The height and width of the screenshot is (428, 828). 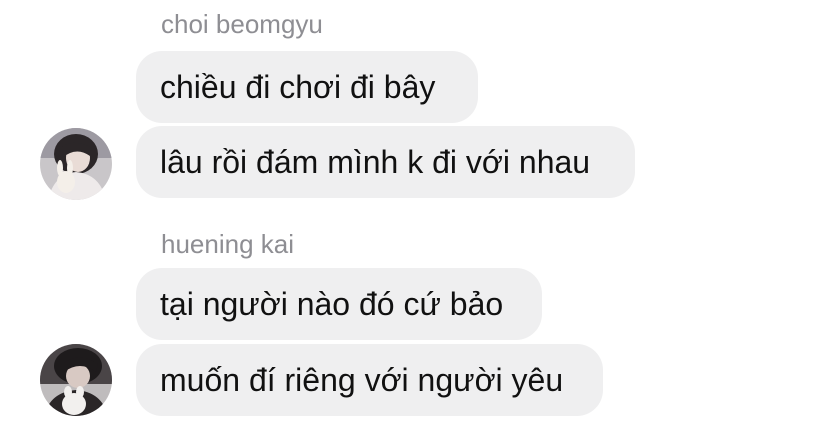 I want to click on message-text: muốn đí riêng với người yêu, so click(x=362, y=379).